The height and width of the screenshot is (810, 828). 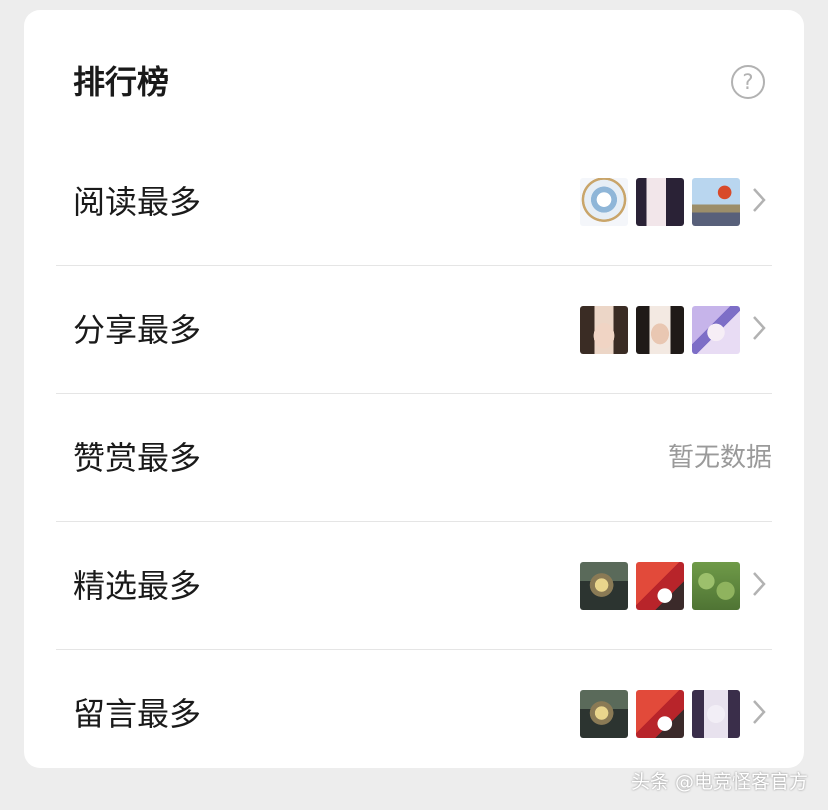 I want to click on row-label: 赞赏最多, so click(x=137, y=458).